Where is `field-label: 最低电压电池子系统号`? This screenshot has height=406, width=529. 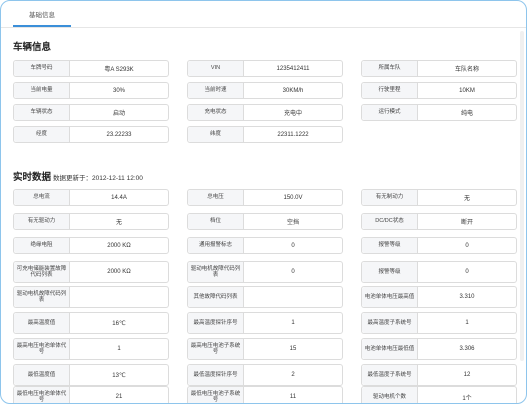
field-label: 最低电压电池子系统号 is located at coordinates (216, 395).